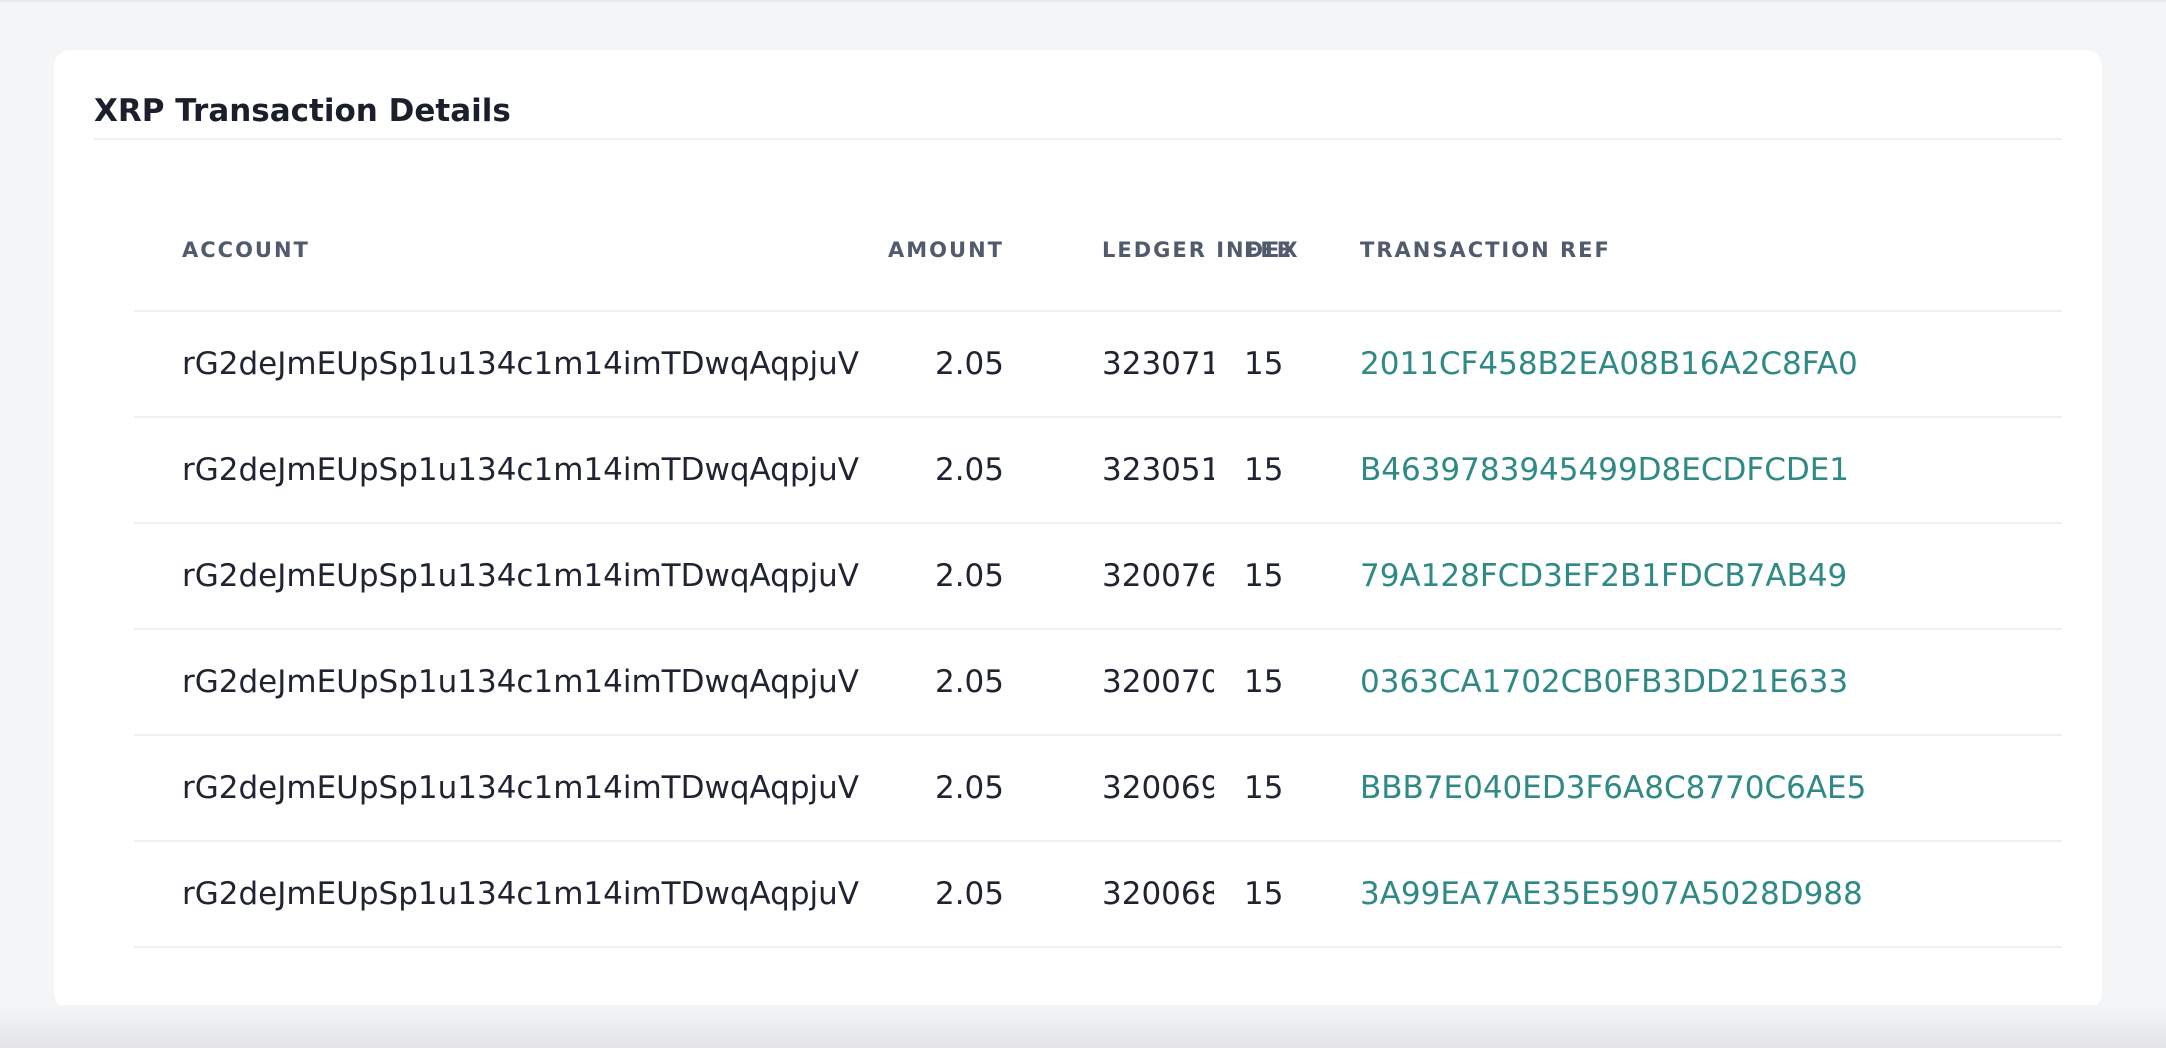 This screenshot has height=1048, width=2166. Describe the element at coordinates (934, 251) in the screenshot. I see `column-header-amount: AMOUNT` at that location.